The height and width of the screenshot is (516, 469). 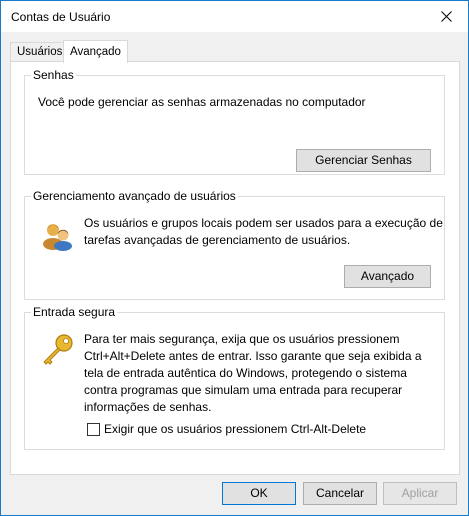 What do you see at coordinates (234, 16) in the screenshot?
I see `title-bar: Contas de Usuário` at bounding box center [234, 16].